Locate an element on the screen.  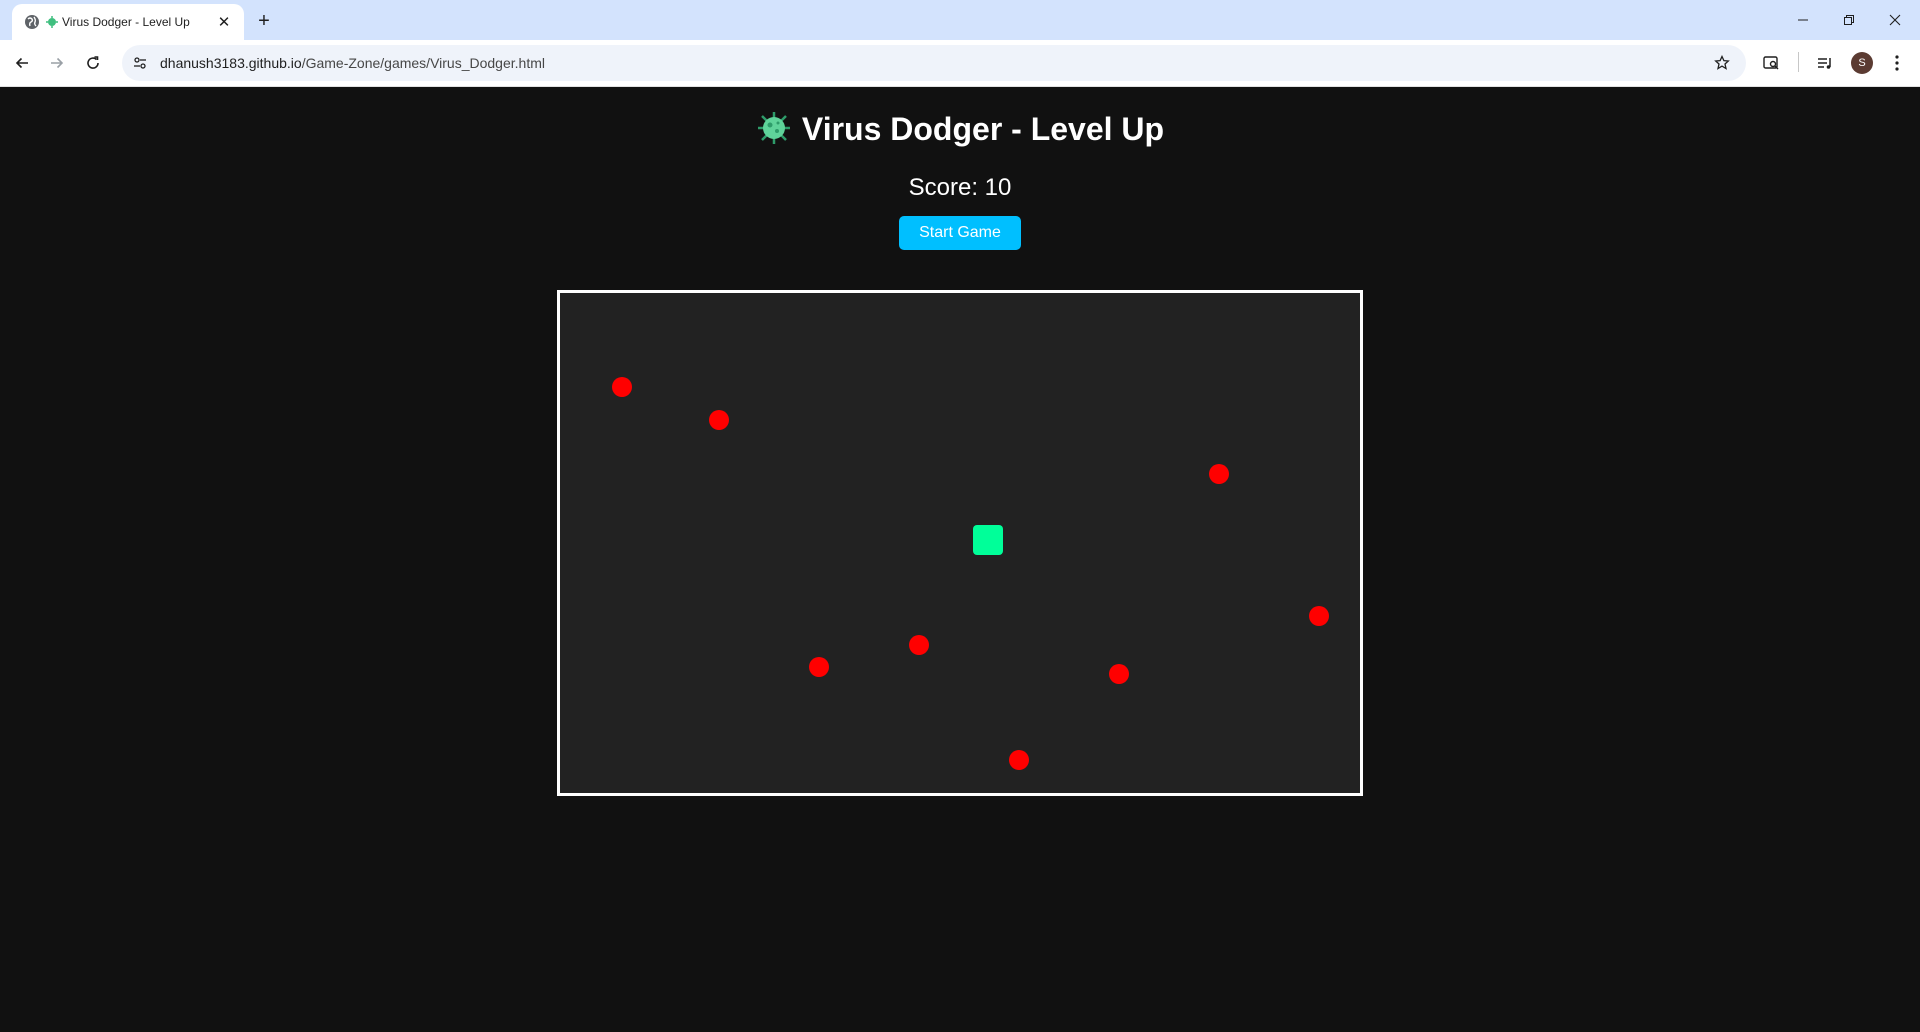
browser-tab: Virus Dodger - Level Up ✕ is located at coordinates (128, 22).